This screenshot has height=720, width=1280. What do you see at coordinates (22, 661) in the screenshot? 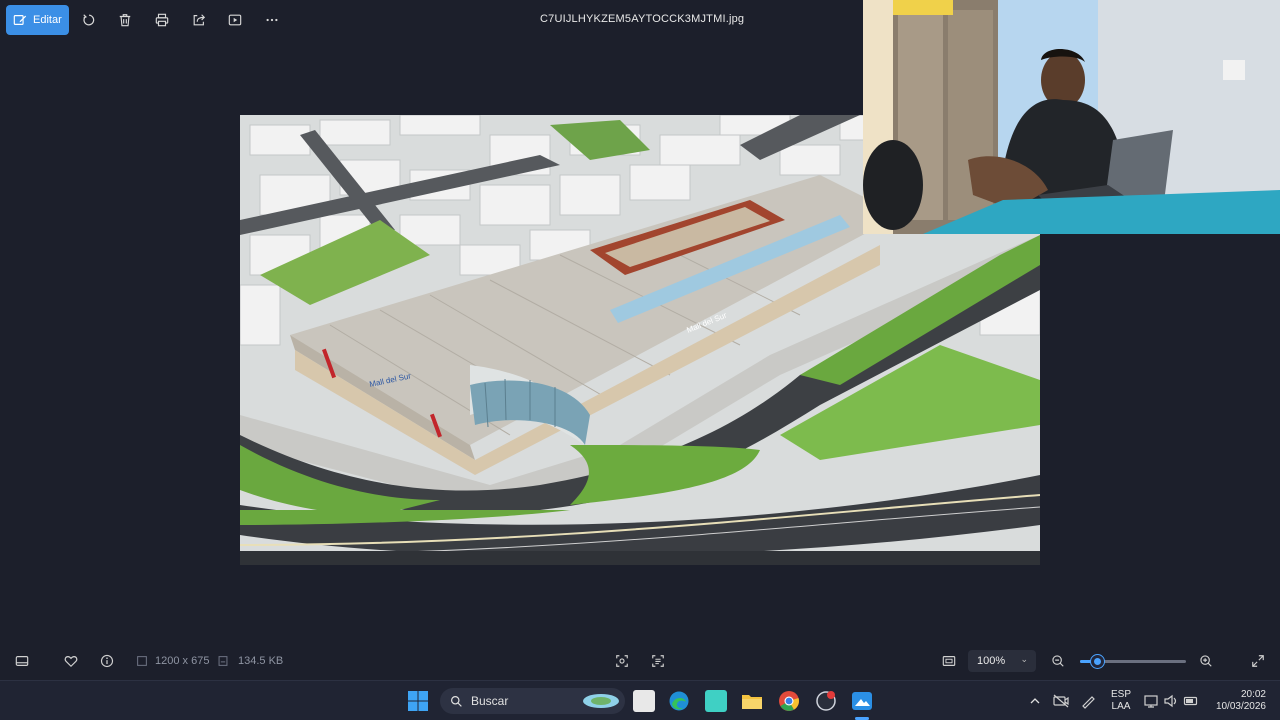
I see `filmstrip-icon` at bounding box center [22, 661].